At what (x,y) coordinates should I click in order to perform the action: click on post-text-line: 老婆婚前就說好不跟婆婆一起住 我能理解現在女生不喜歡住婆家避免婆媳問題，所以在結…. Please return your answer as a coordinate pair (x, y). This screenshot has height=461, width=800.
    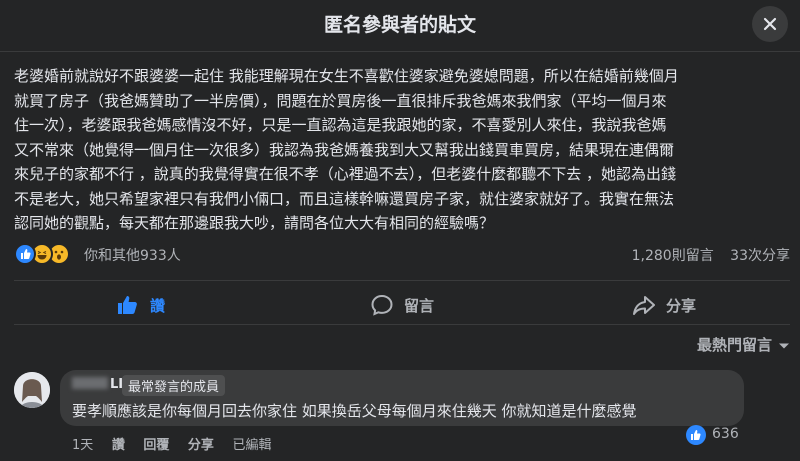
    Looking at the image, I should click on (346, 76).